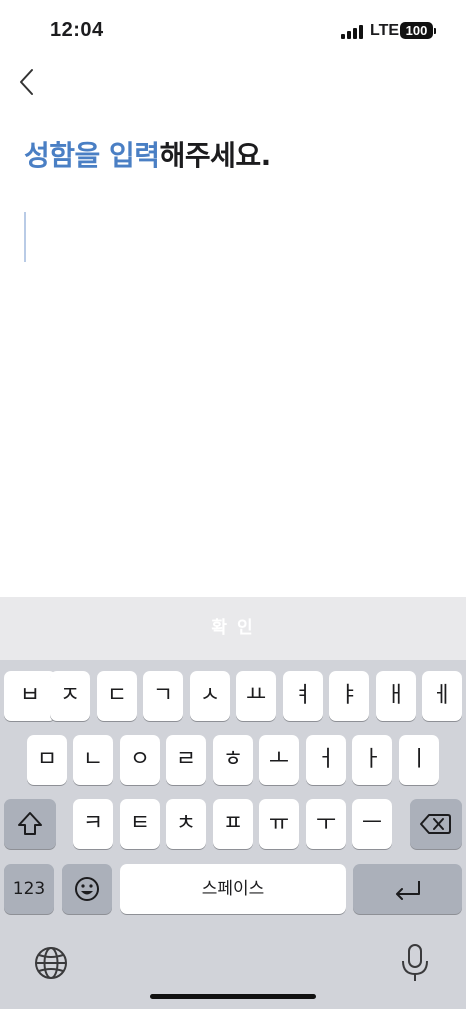  I want to click on key: ㅌ, so click(140, 824).